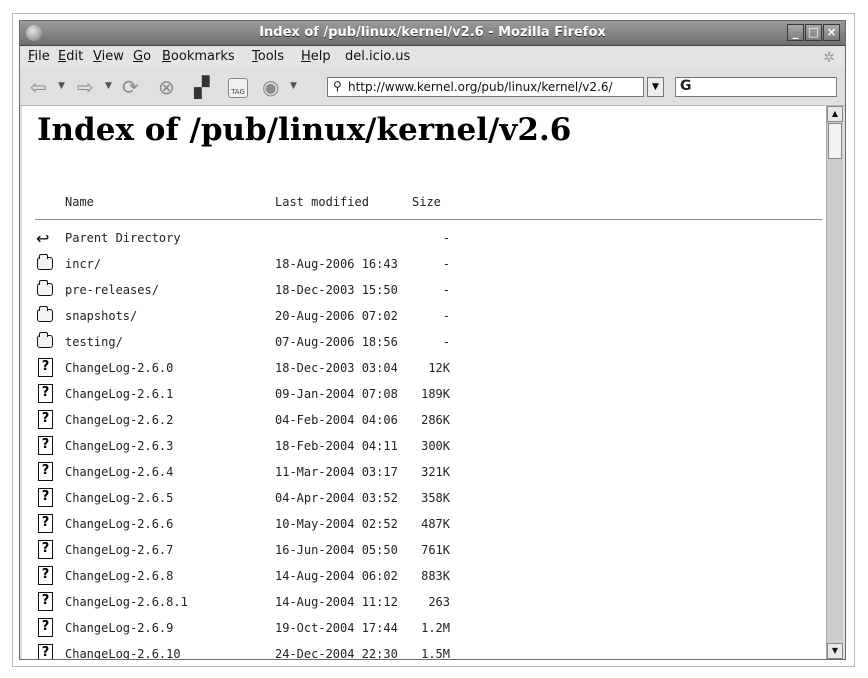 This screenshot has width=868, height=678. I want to click on entry-modified: 09-Jan-2004 07:08, so click(336, 394).